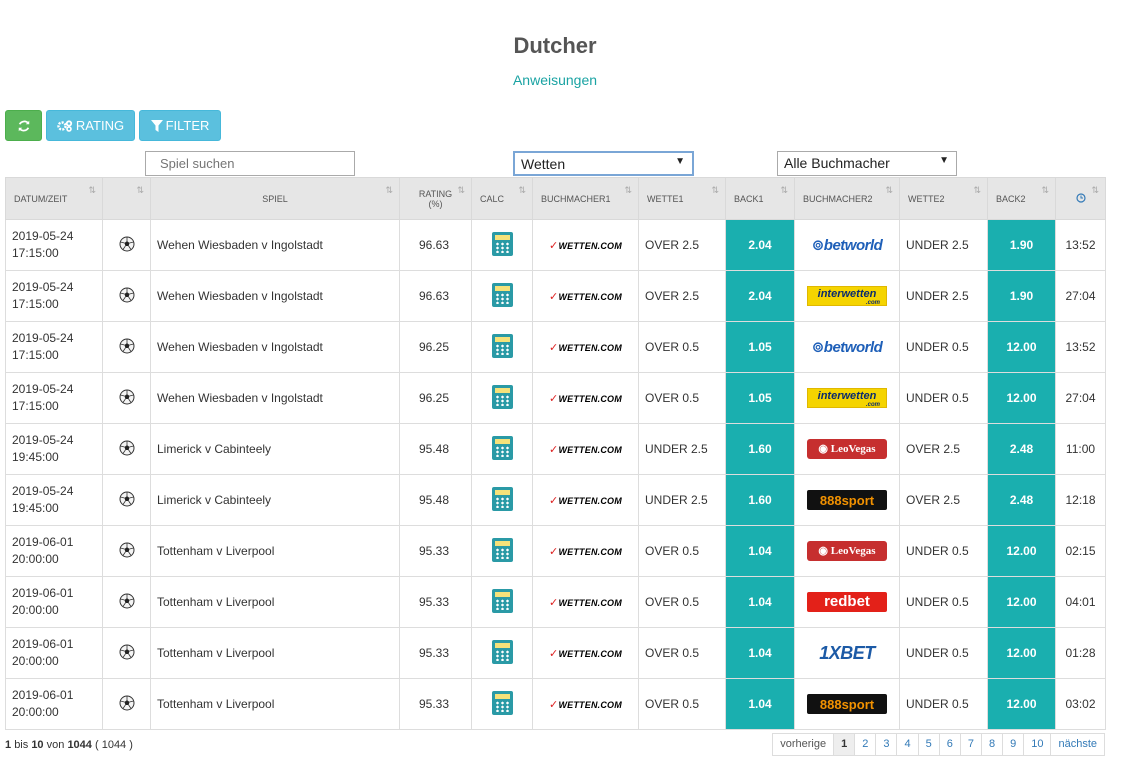 This screenshot has width=1127, height=775. What do you see at coordinates (250, 163) in the screenshot?
I see `search-input` at bounding box center [250, 163].